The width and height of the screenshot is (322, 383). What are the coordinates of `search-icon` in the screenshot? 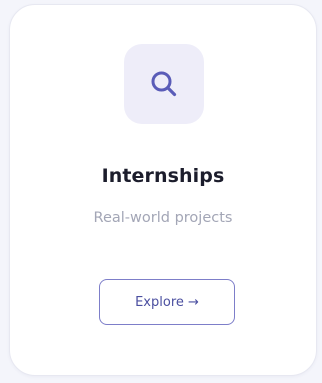 It's located at (164, 84).